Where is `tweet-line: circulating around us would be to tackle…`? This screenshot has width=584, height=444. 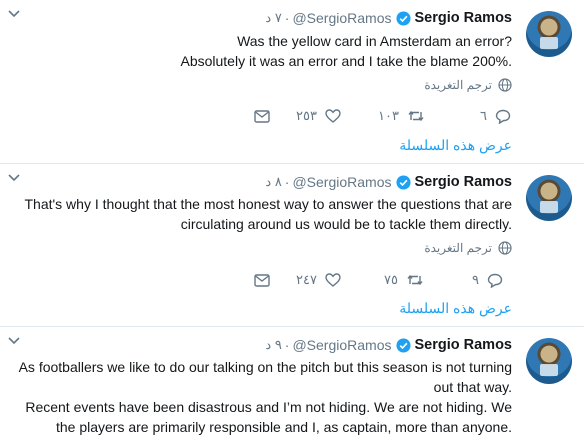
tweet-line: circulating around us would be to tackle… is located at coordinates (346, 224).